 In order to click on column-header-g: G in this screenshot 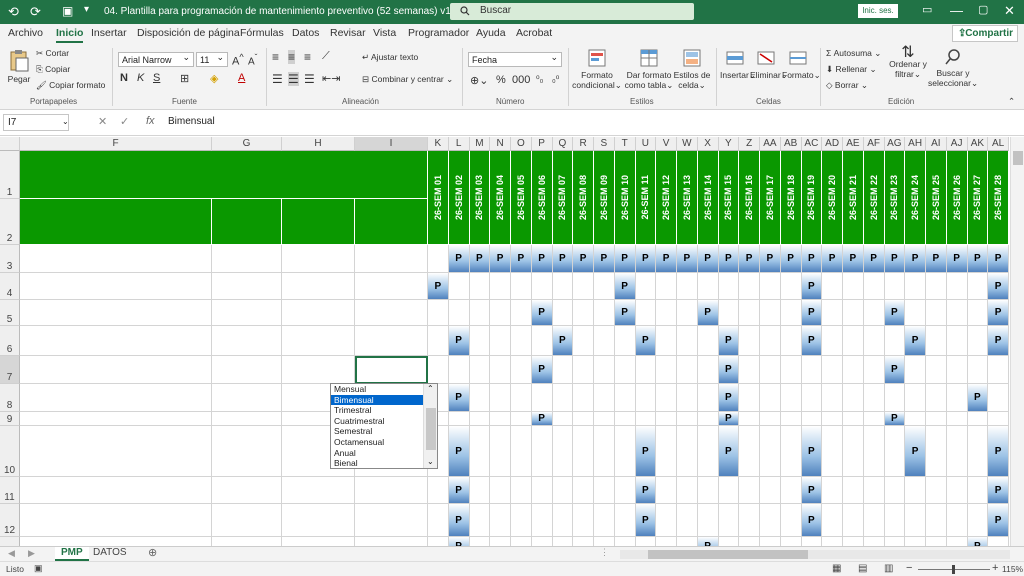, I will do `click(247, 144)`.